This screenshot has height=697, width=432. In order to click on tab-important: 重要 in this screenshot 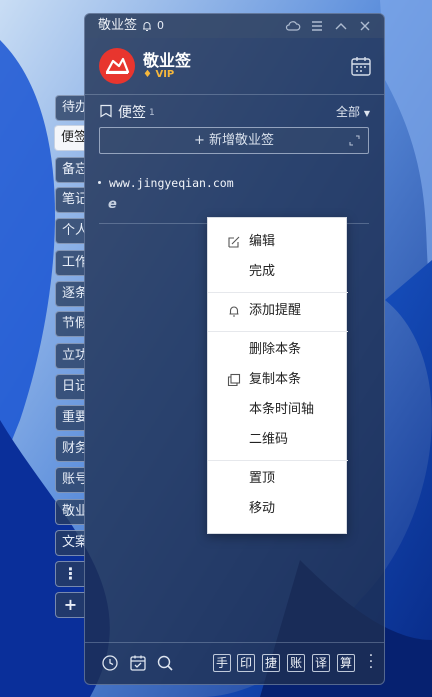, I will do `click(70, 418)`.